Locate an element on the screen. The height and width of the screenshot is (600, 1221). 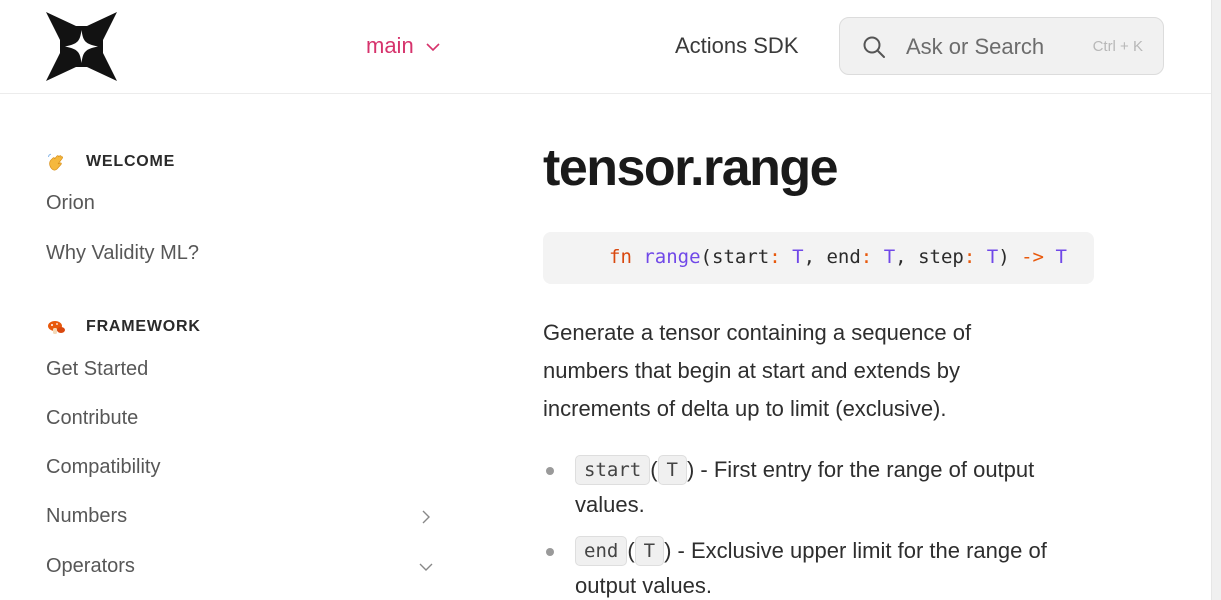
search-placeholder: Ask or Search is located at coordinates (975, 46).